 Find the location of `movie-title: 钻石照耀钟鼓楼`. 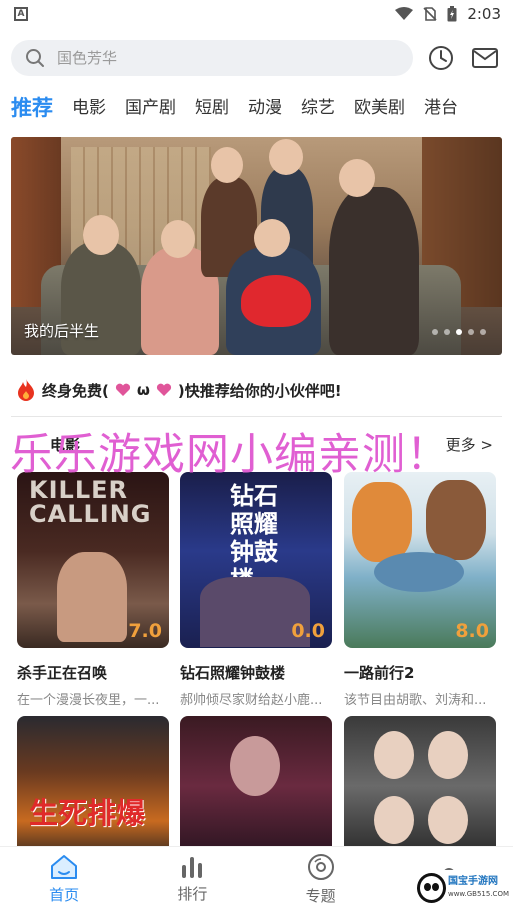

movie-title: 钻石照耀钟鼓楼 is located at coordinates (233, 673).